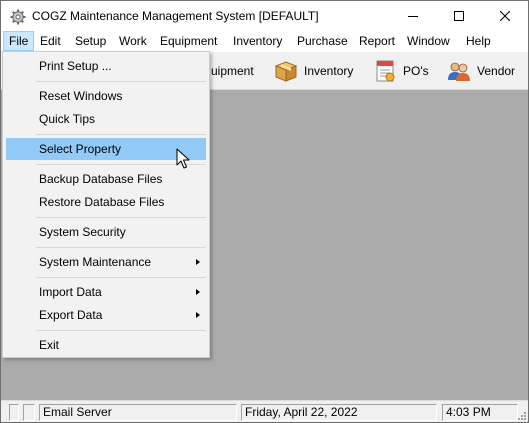 Image resolution: width=529 pixels, height=423 pixels. I want to click on menu-item-system-maintenance: System Maintenance, so click(106, 262).